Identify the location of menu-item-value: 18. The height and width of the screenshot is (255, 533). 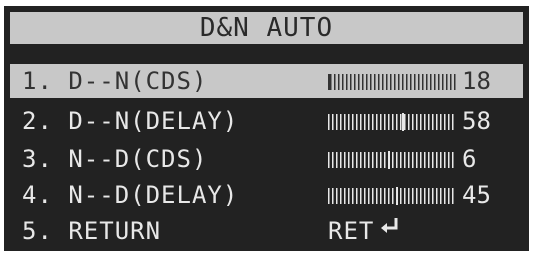
(476, 81).